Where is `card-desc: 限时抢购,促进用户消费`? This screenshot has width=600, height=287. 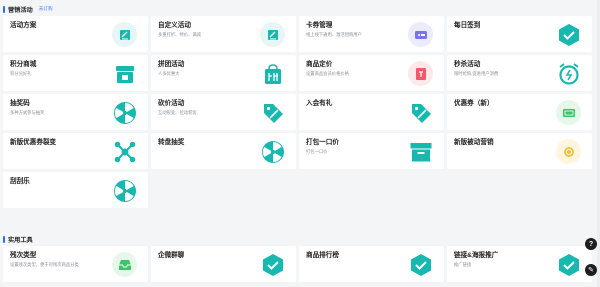 card-desc: 限时抢购,促进用户消费 is located at coordinates (476, 73).